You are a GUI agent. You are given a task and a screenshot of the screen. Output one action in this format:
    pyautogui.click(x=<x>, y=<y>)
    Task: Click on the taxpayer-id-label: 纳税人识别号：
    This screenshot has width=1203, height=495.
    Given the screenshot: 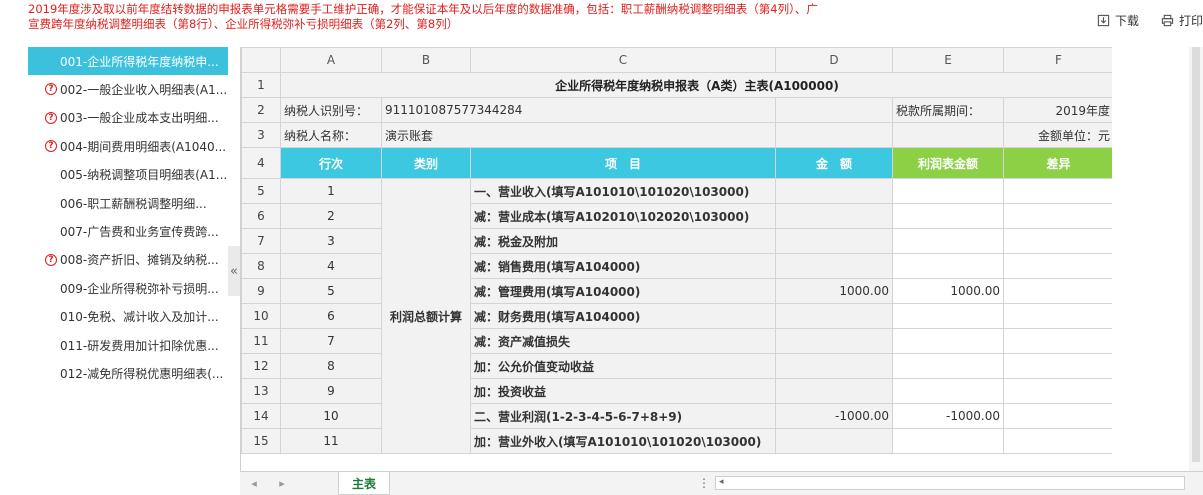 What is the action you would take?
    pyautogui.click(x=331, y=110)
    